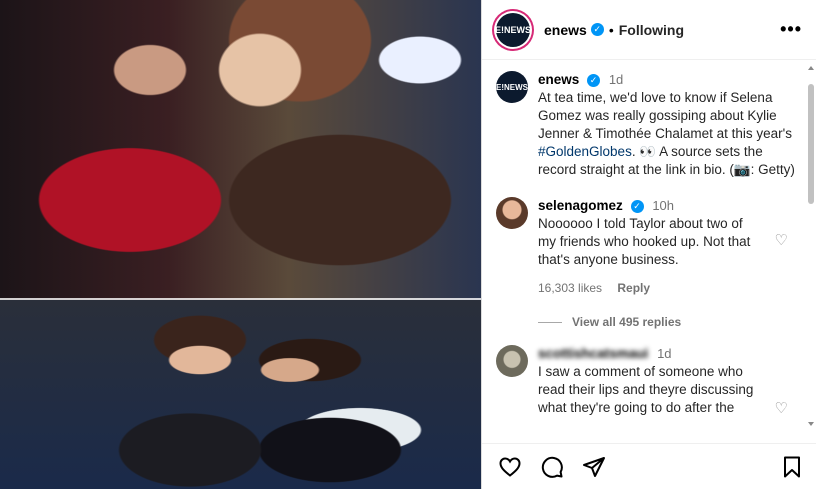 Image resolution: width=816 pixels, height=489 pixels. I want to click on comment-username: scottishcatsmaui, so click(593, 353).